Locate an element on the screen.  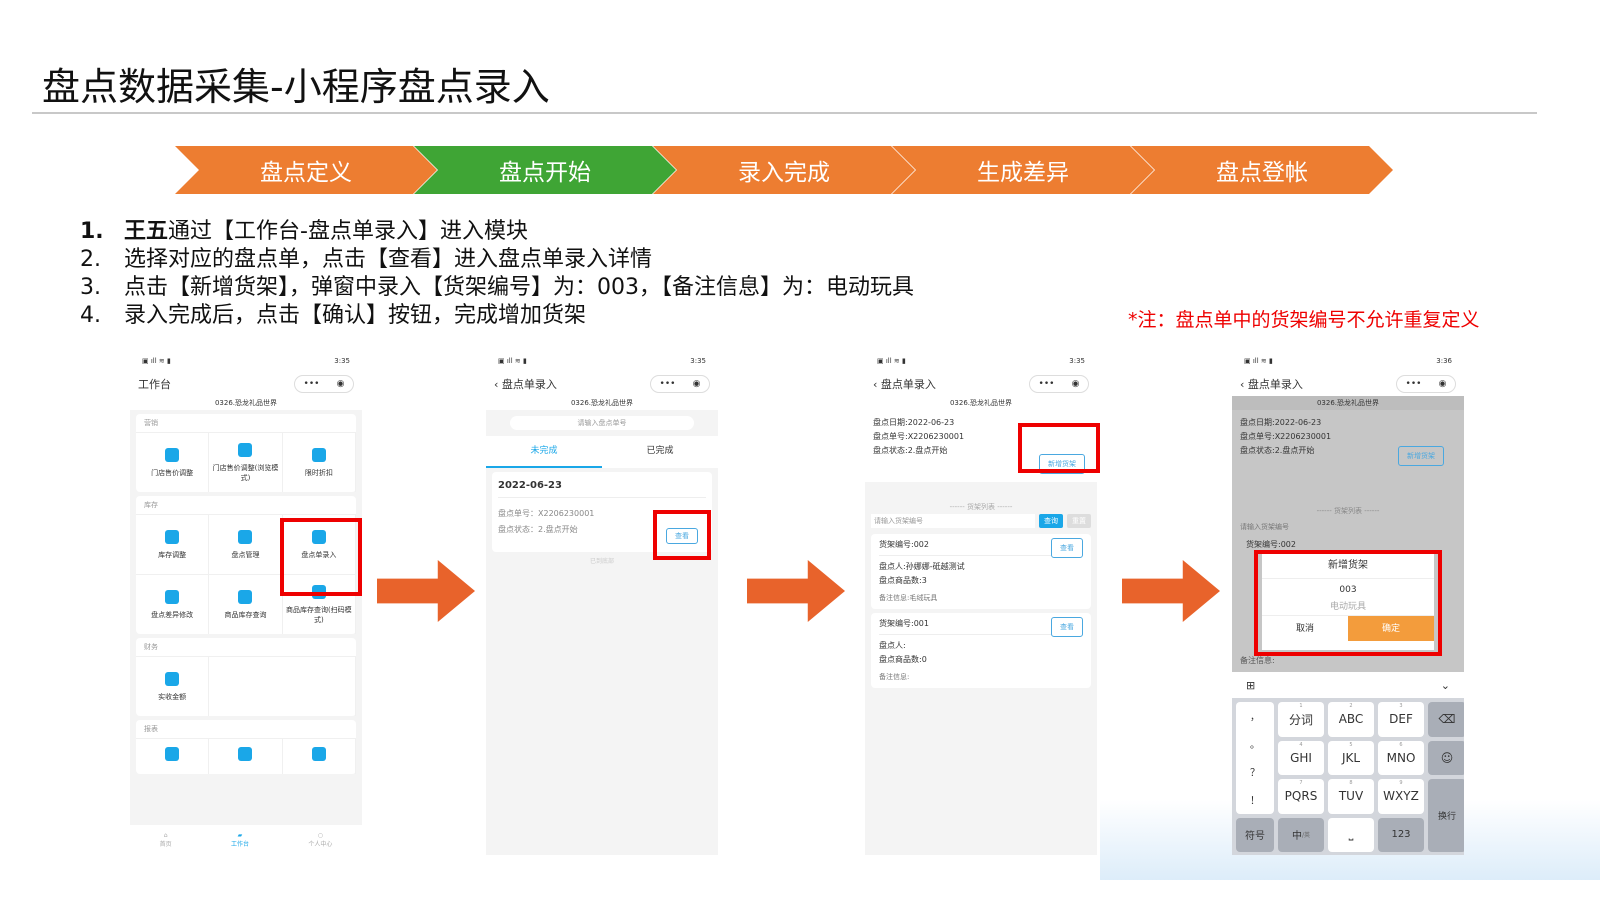
key-分词: 1 分词 is located at coordinates (1301, 719).